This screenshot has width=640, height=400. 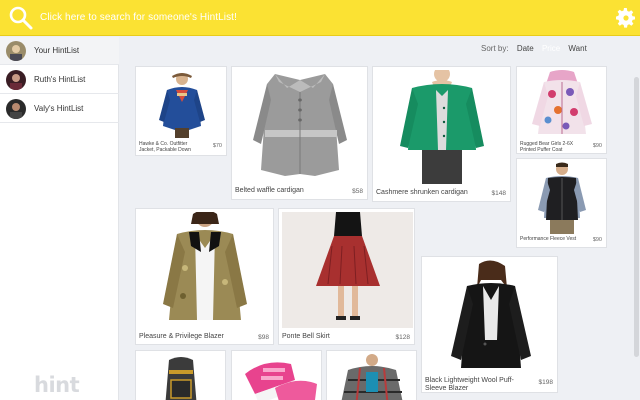 I want to click on sort-bar: Sort by: Date Price Want, so click(x=537, y=48).